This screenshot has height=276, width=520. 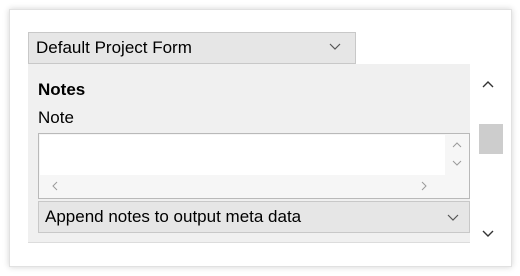 What do you see at coordinates (242, 186) in the screenshot?
I see `note-horizontal-scrollbar` at bounding box center [242, 186].